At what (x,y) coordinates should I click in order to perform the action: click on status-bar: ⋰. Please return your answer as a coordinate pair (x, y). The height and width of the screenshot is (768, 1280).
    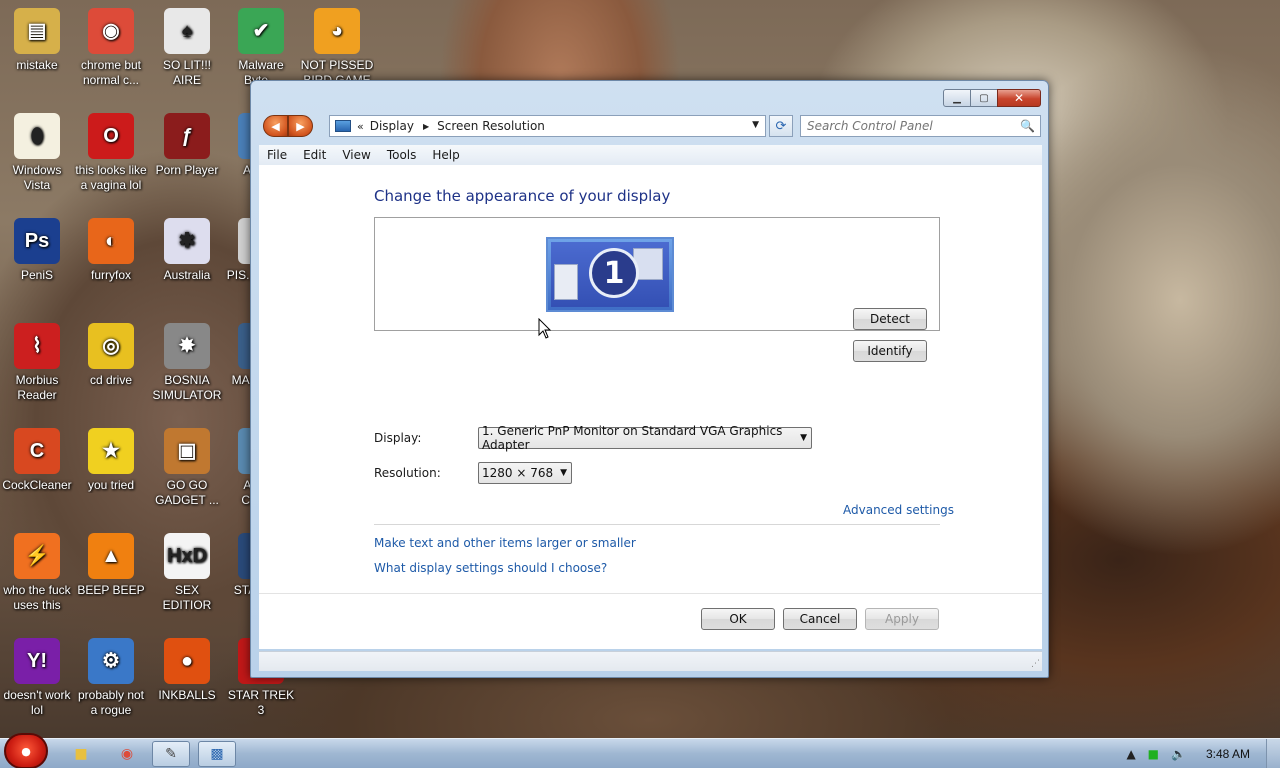
    Looking at the image, I should click on (650, 661).